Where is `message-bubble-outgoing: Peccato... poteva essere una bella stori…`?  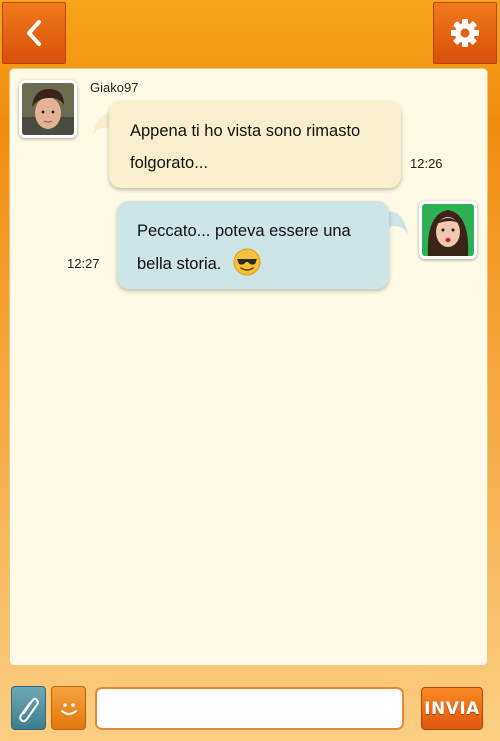
message-bubble-outgoing: Peccato... poteva essere una bella stori… is located at coordinates (253, 245).